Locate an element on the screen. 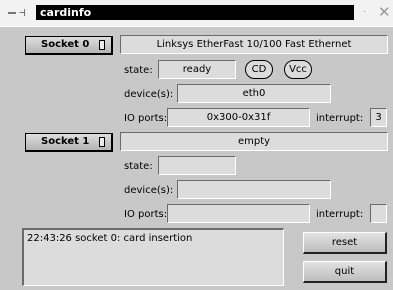  minimize-icon: · is located at coordinates (368, 13).